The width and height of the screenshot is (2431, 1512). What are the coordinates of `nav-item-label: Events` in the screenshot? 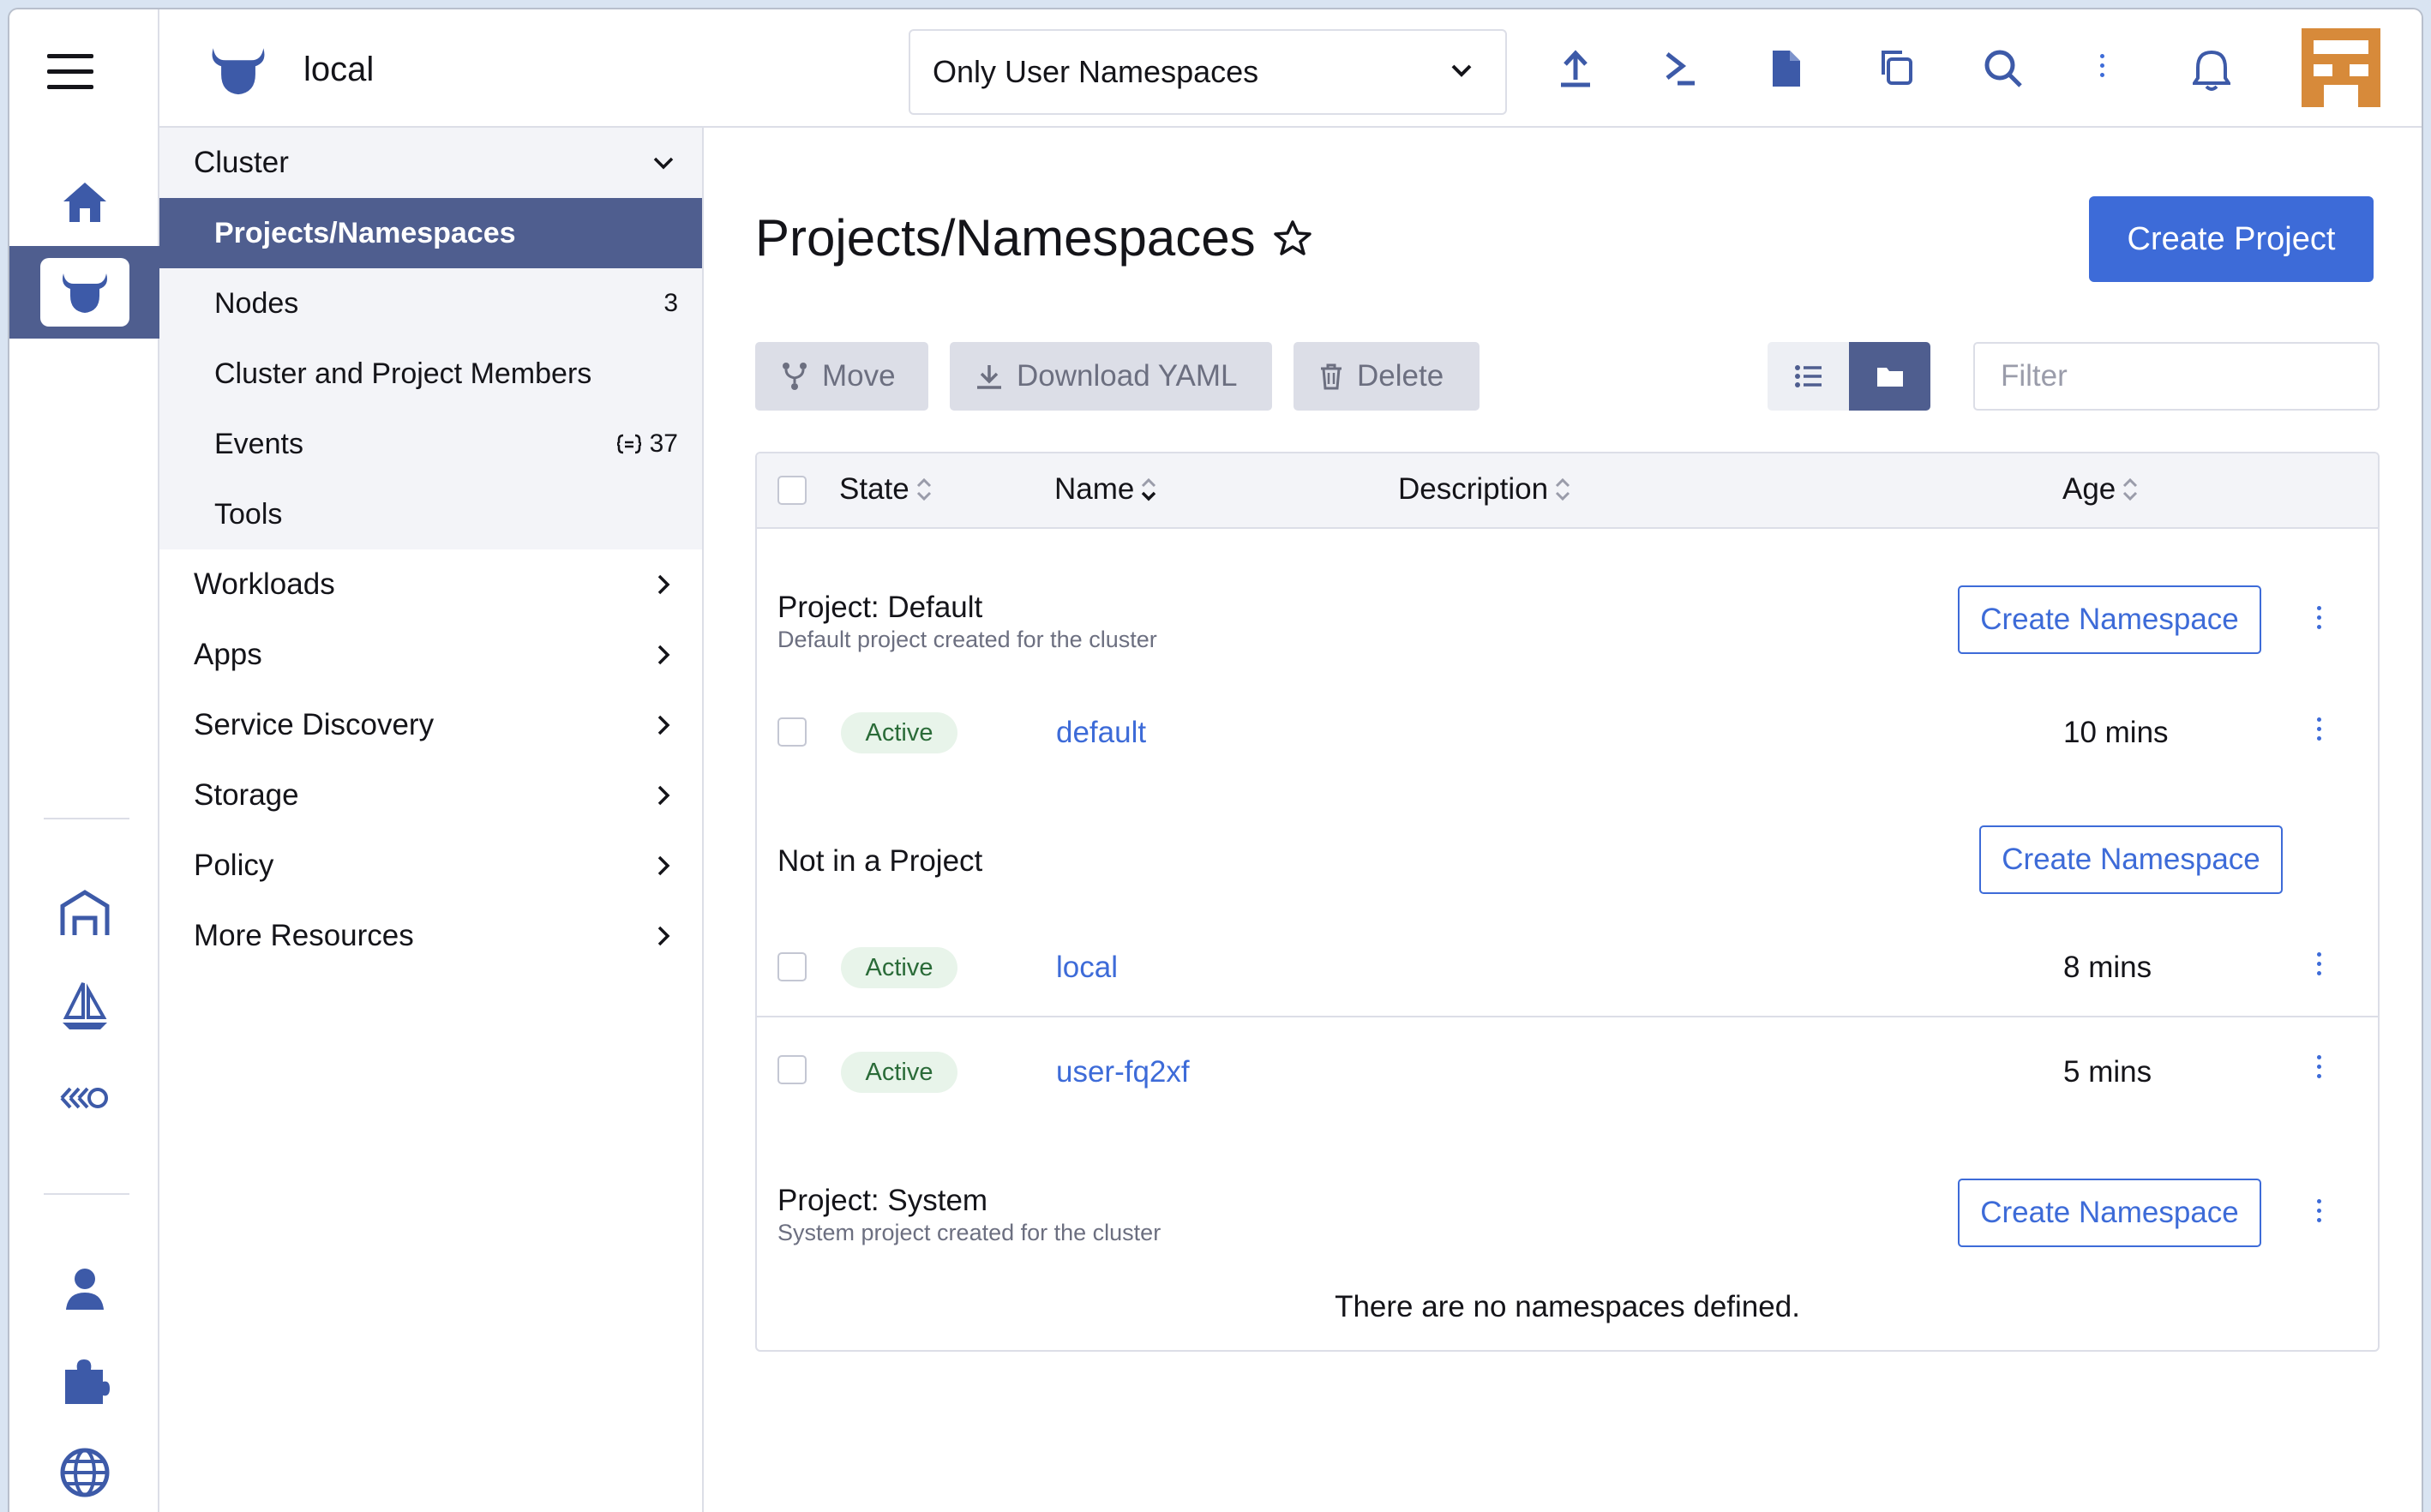 It's located at (258, 444).